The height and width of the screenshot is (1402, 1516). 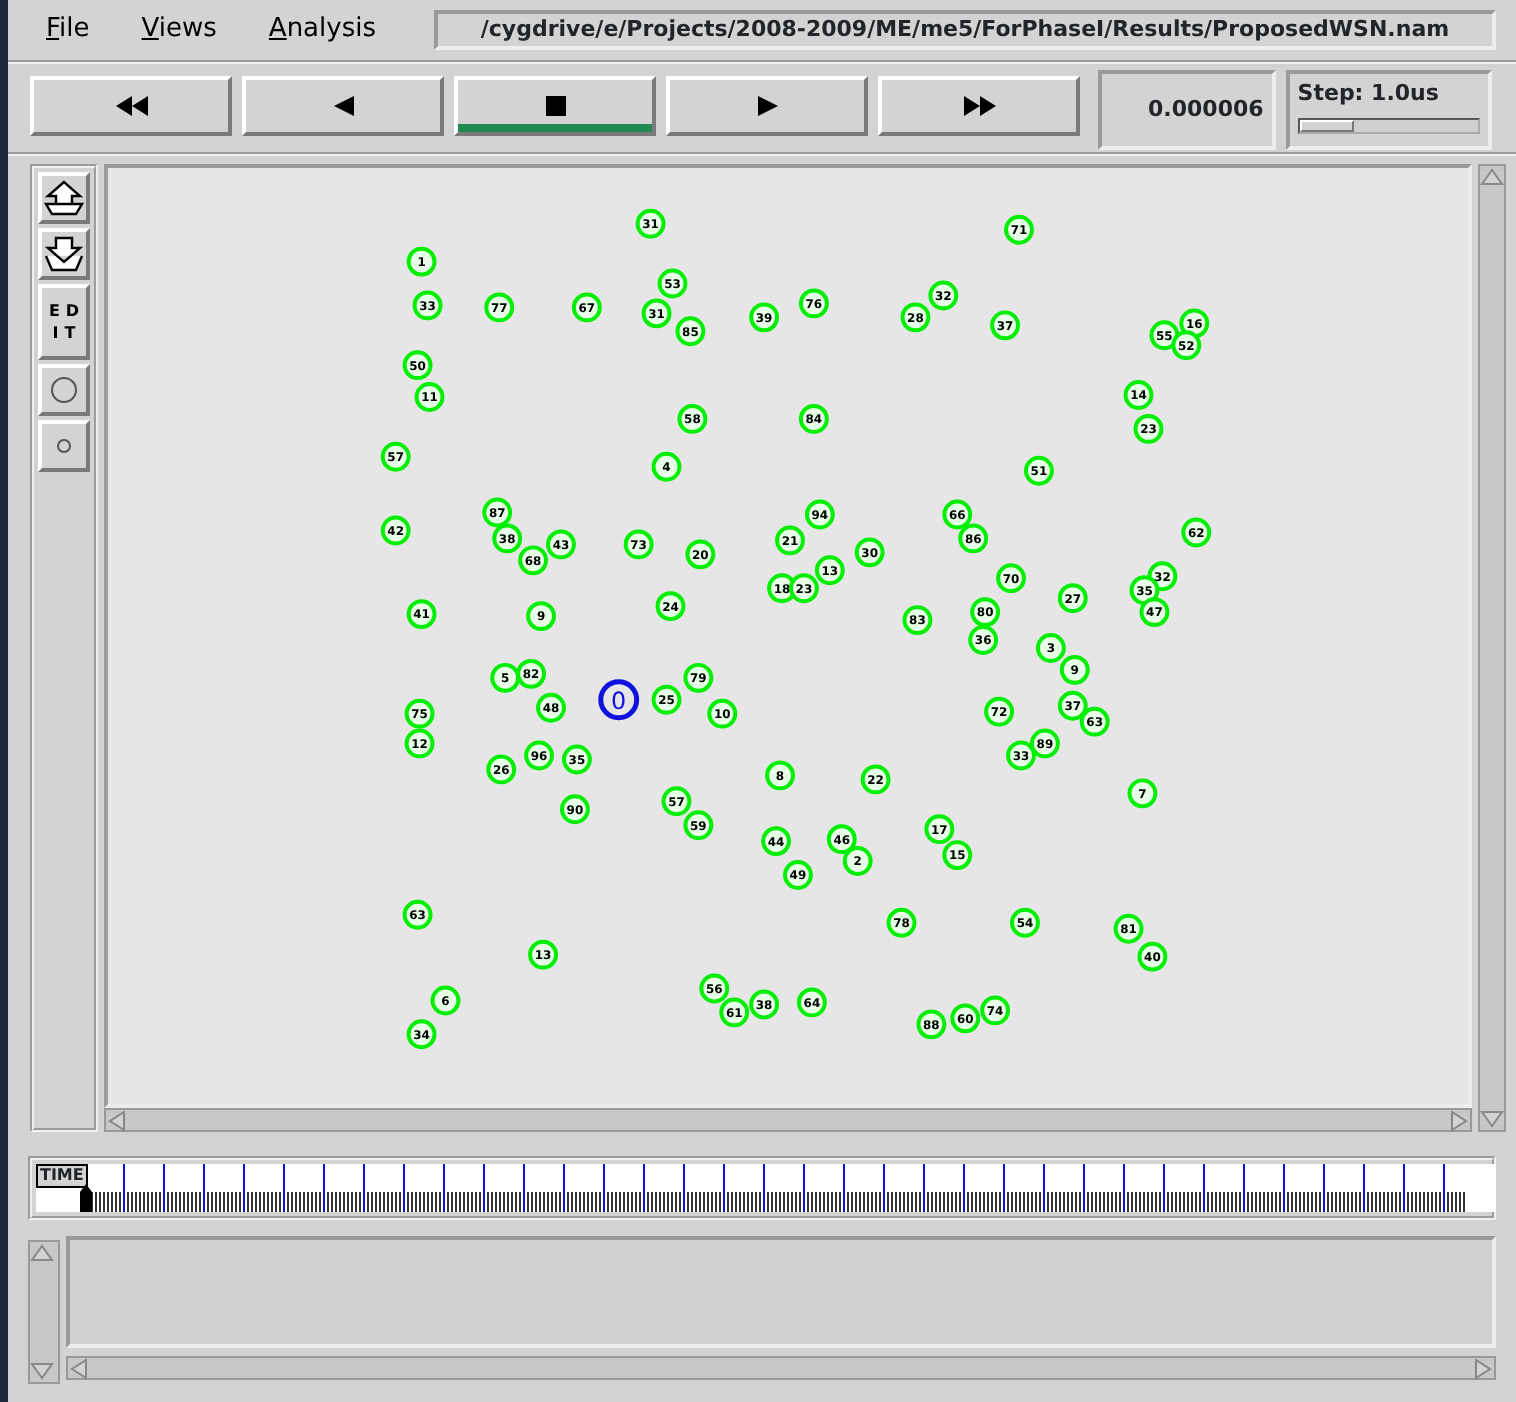 What do you see at coordinates (80, 1369) in the screenshot?
I see `scroll-left-icon` at bounding box center [80, 1369].